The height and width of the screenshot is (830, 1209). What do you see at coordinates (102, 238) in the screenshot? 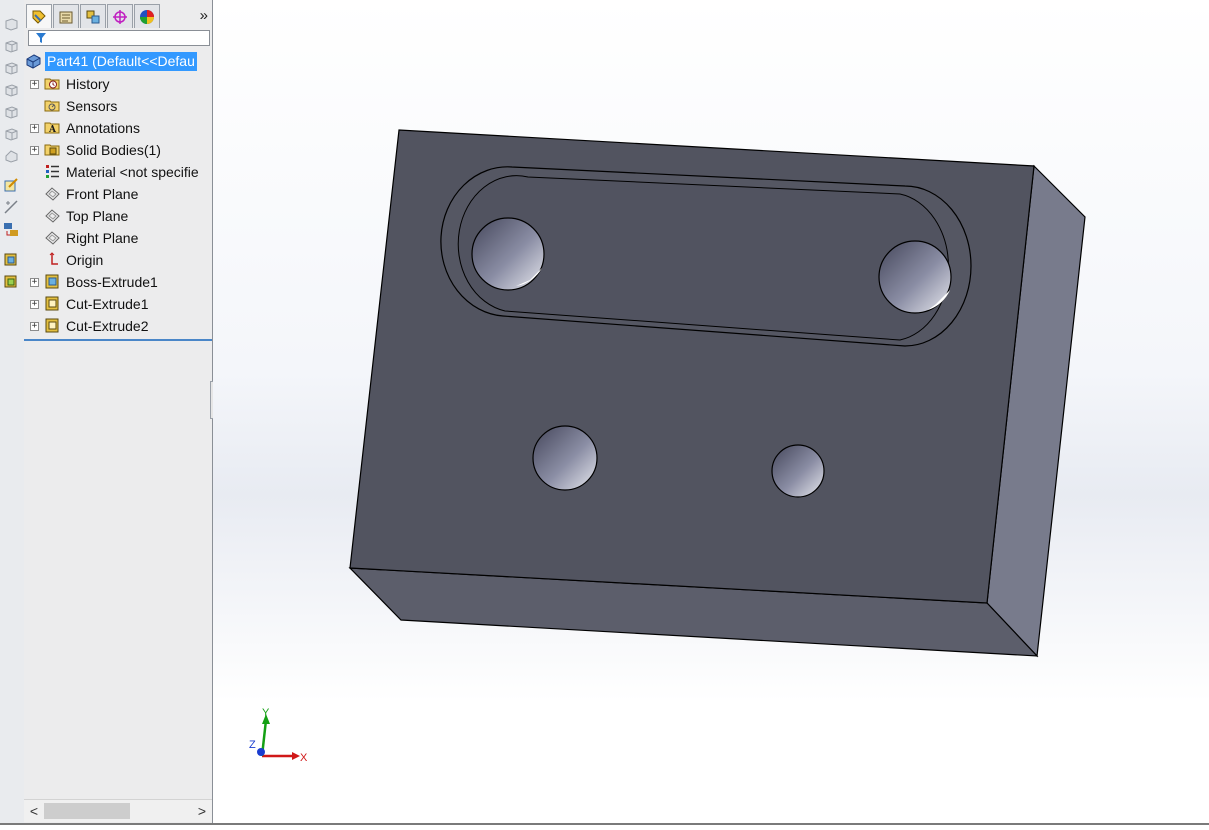
I see `tree-item-label: Right Plane` at bounding box center [102, 238].